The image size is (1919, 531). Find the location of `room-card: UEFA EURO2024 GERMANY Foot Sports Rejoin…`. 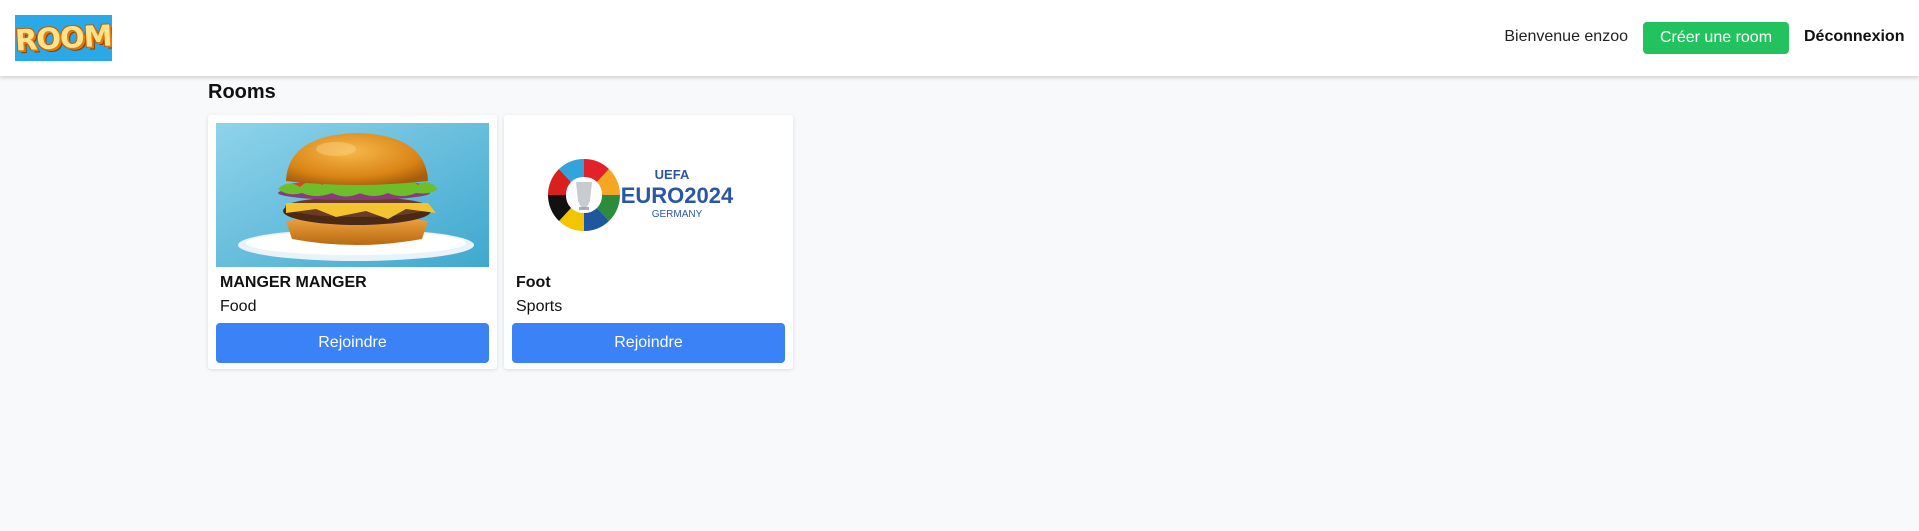

room-card: UEFA EURO2024 GERMANY Foot Sports Rejoin… is located at coordinates (648, 242).